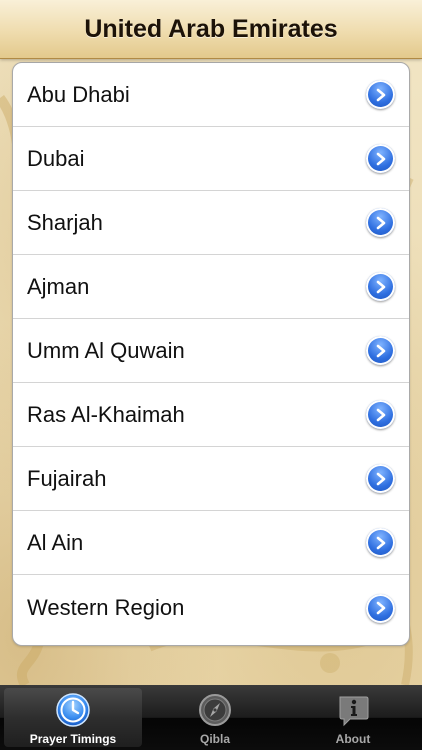 The image size is (422, 750). What do you see at coordinates (215, 710) in the screenshot?
I see `compass-icon` at bounding box center [215, 710].